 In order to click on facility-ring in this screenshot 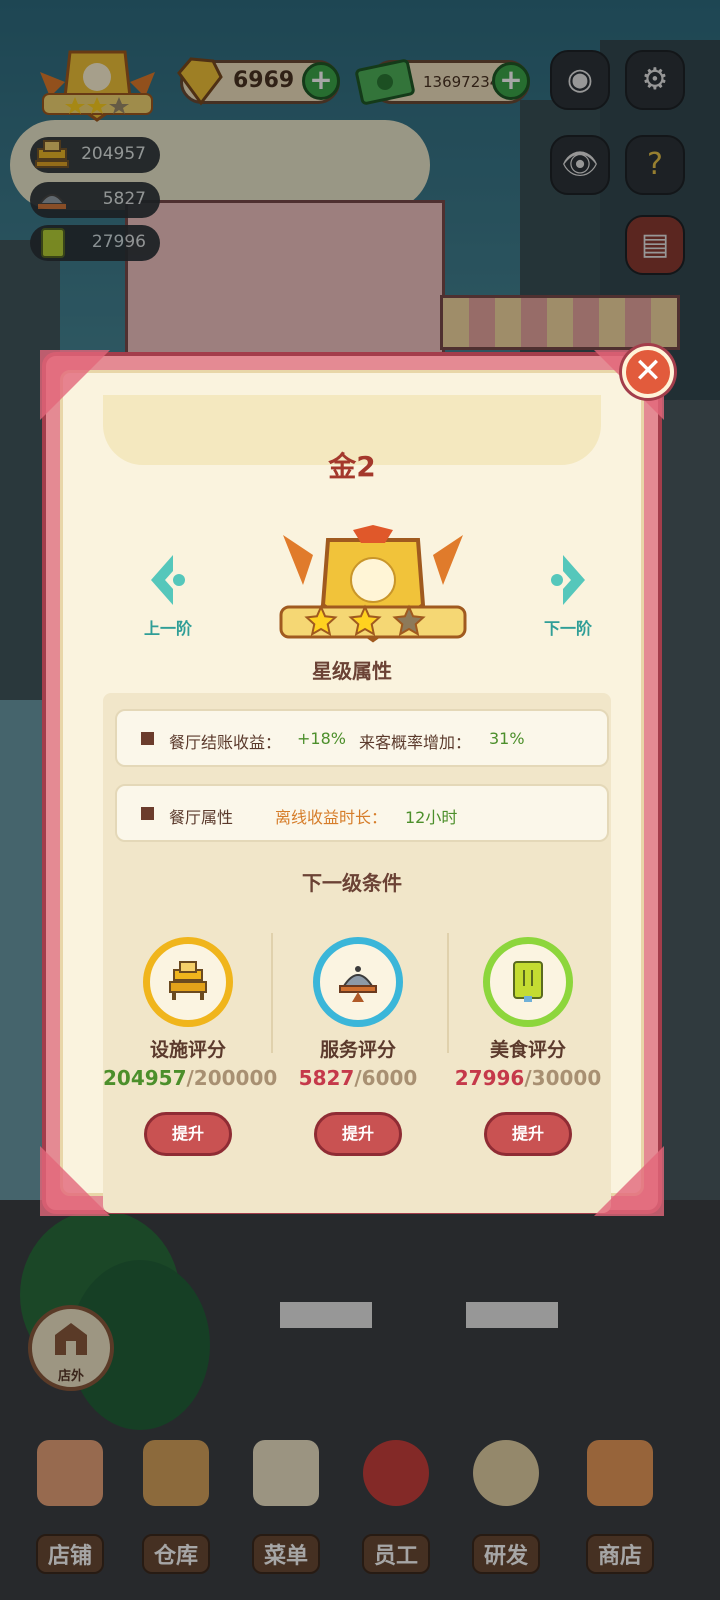, I will do `click(188, 982)`.